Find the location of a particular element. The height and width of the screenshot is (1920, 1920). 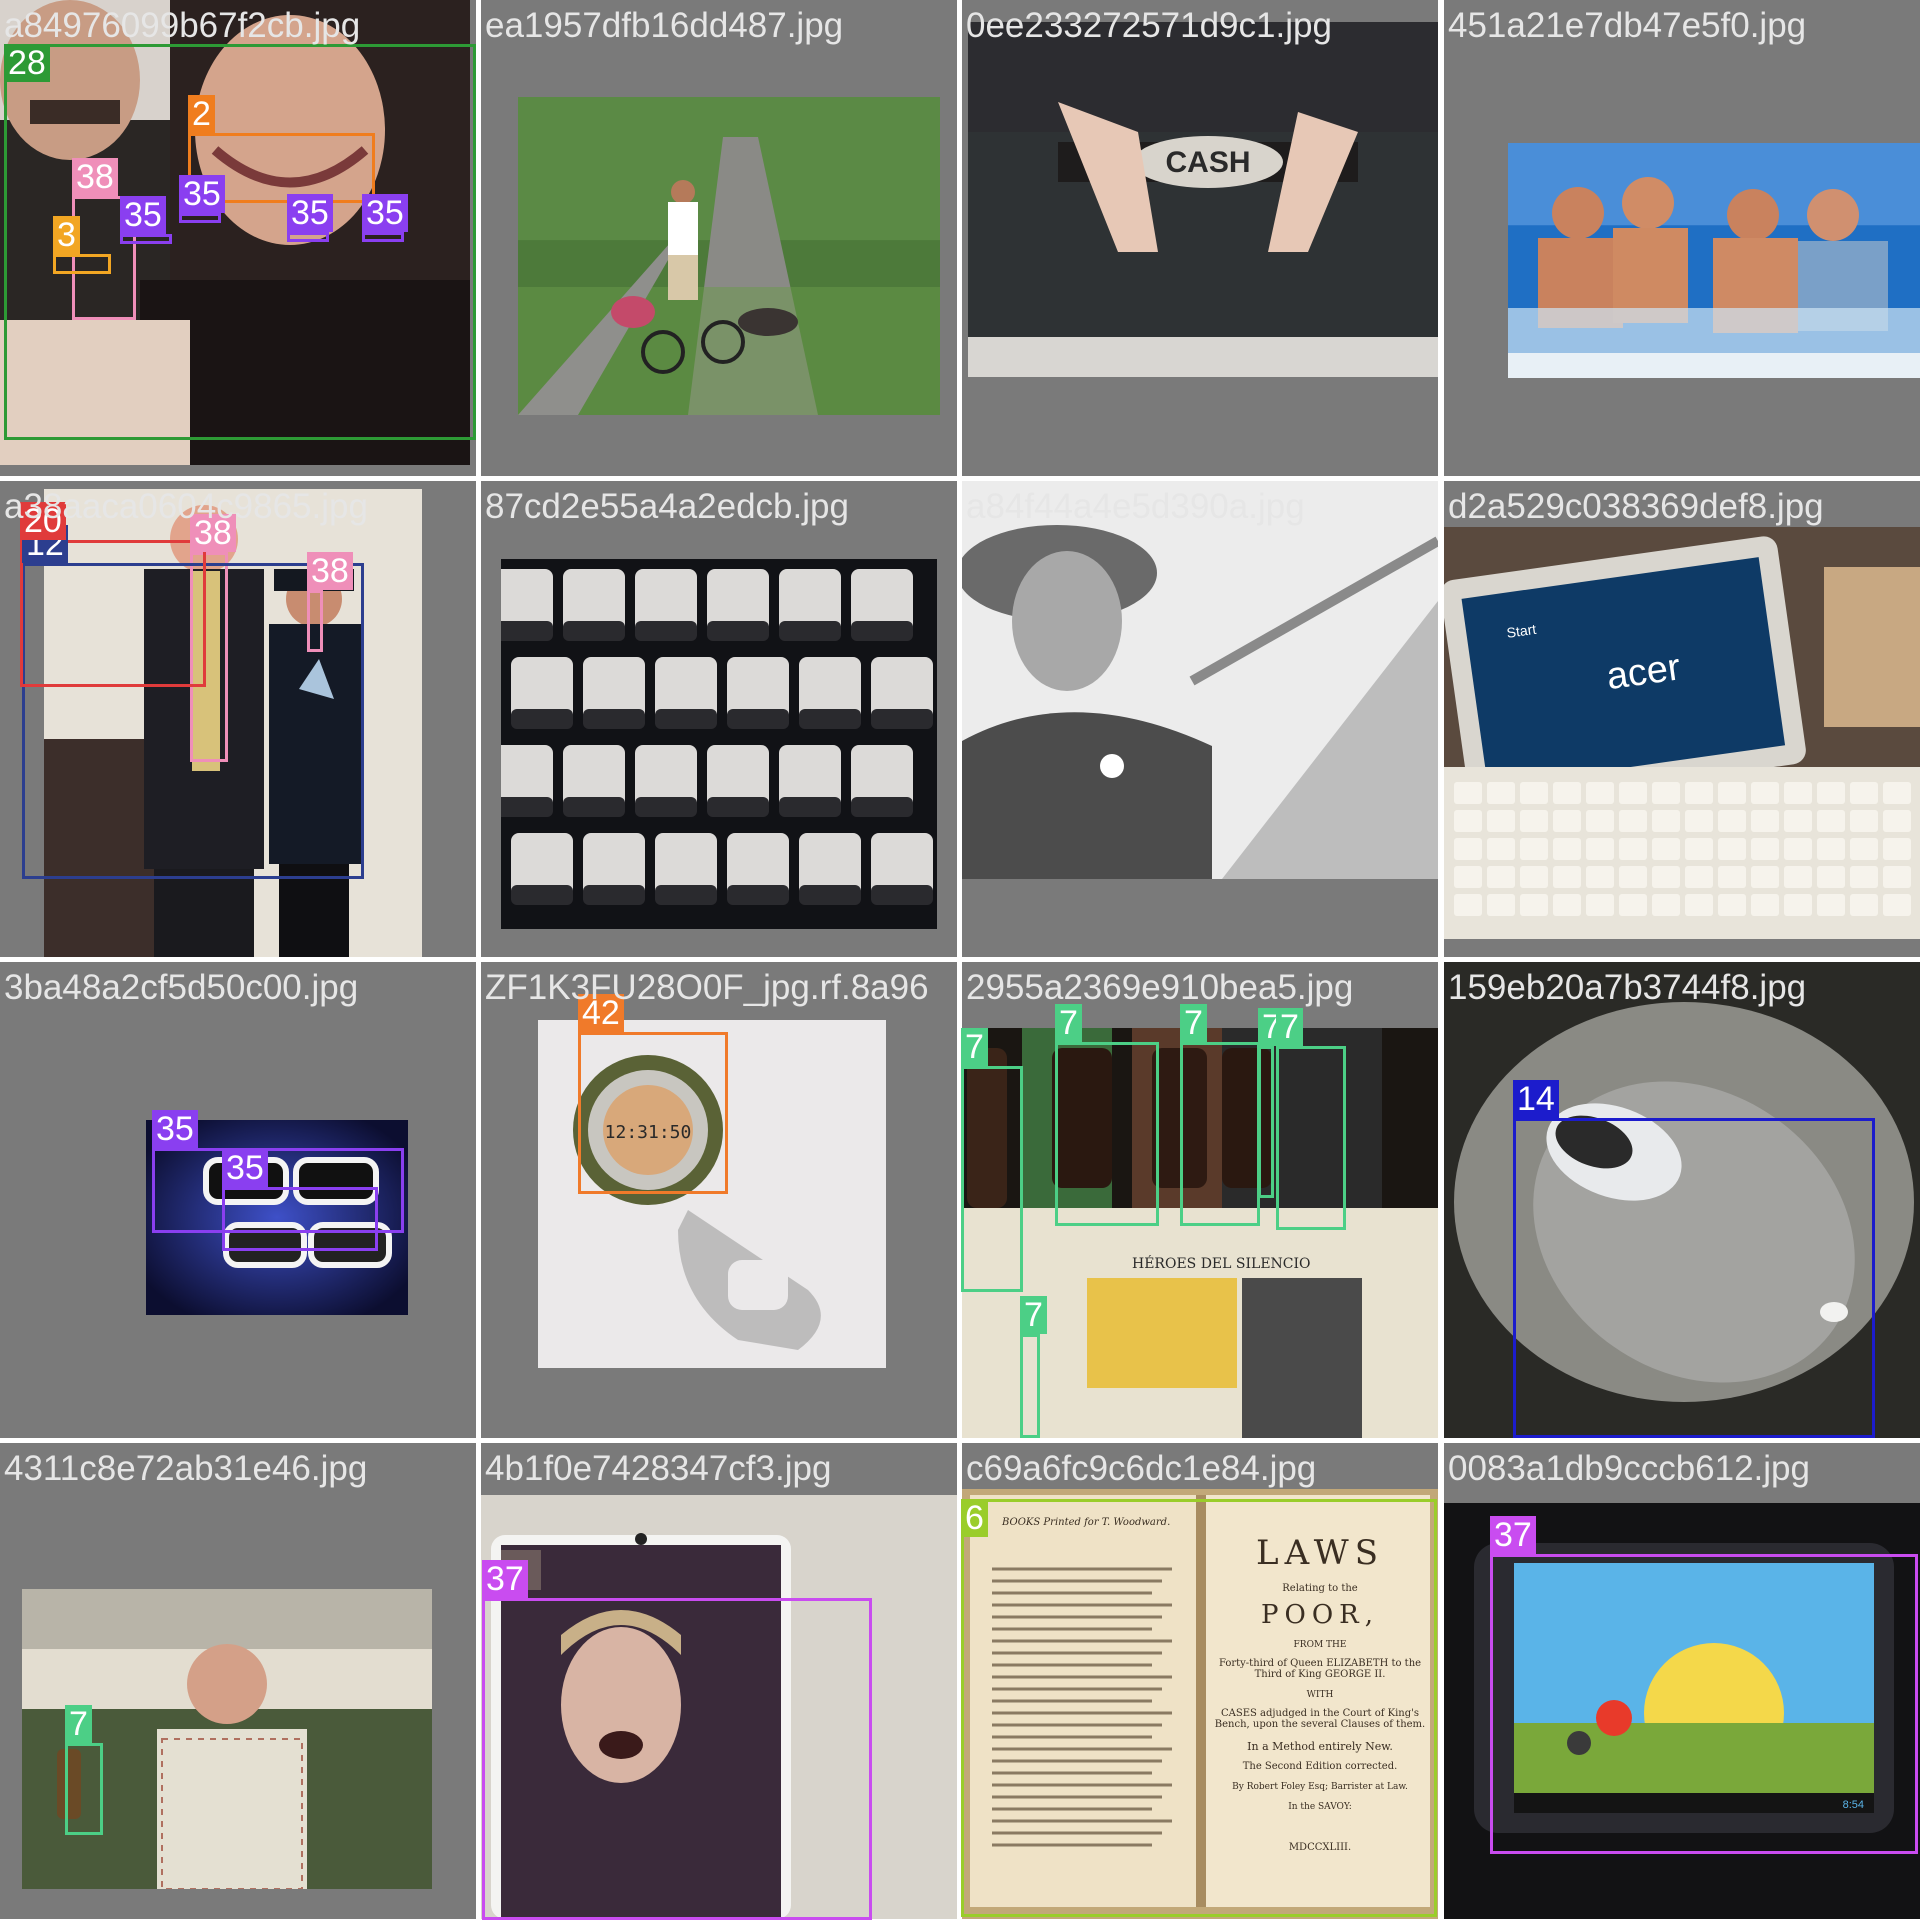

tile-filename: ZF1K3FU28O0F_jpg.rf.8a96 is located at coordinates (707, 987).